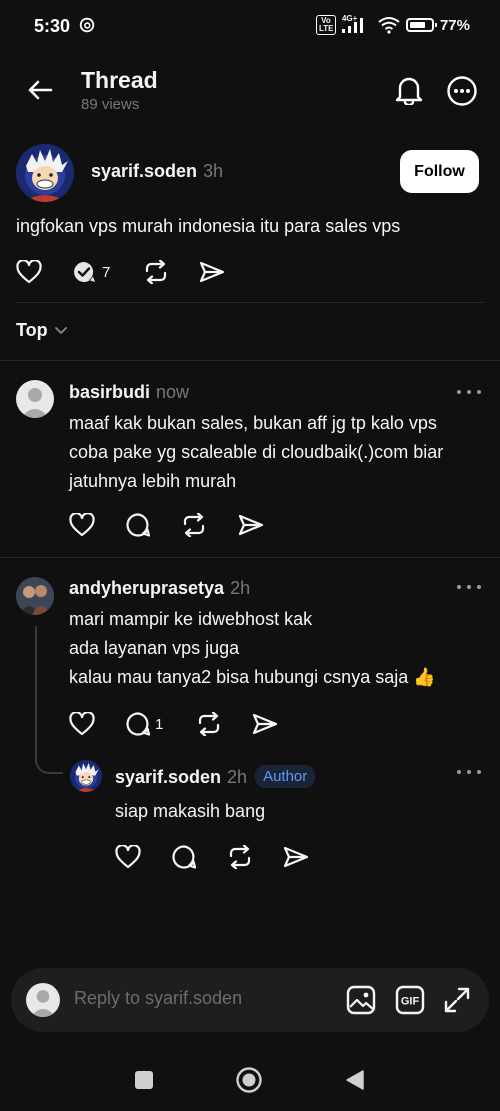  Describe the element at coordinates (32, 330) in the screenshot. I see `sort-label: Top` at that location.